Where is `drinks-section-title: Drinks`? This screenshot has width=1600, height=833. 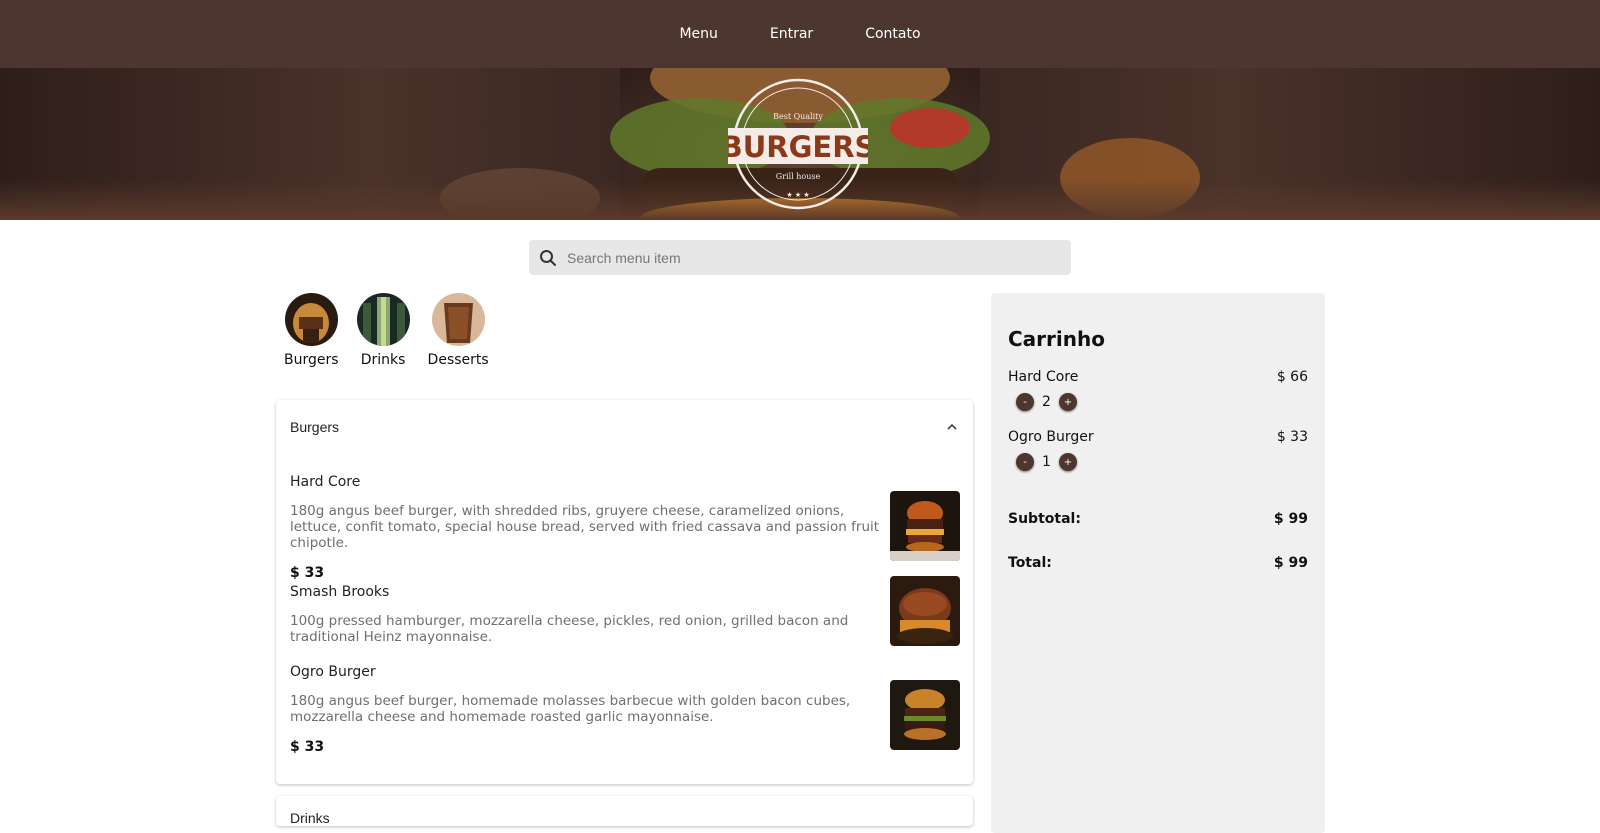 drinks-section-title: Drinks is located at coordinates (310, 818).